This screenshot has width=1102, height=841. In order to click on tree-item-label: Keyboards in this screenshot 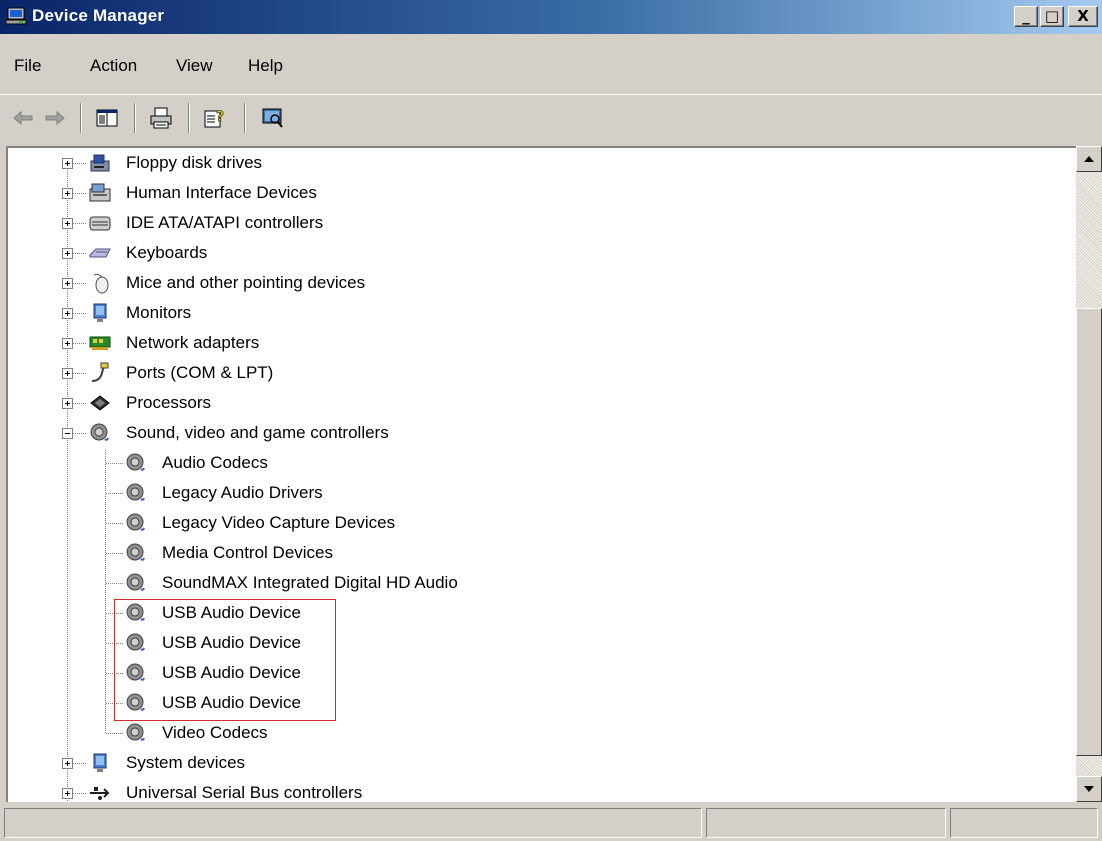, I will do `click(166, 253)`.